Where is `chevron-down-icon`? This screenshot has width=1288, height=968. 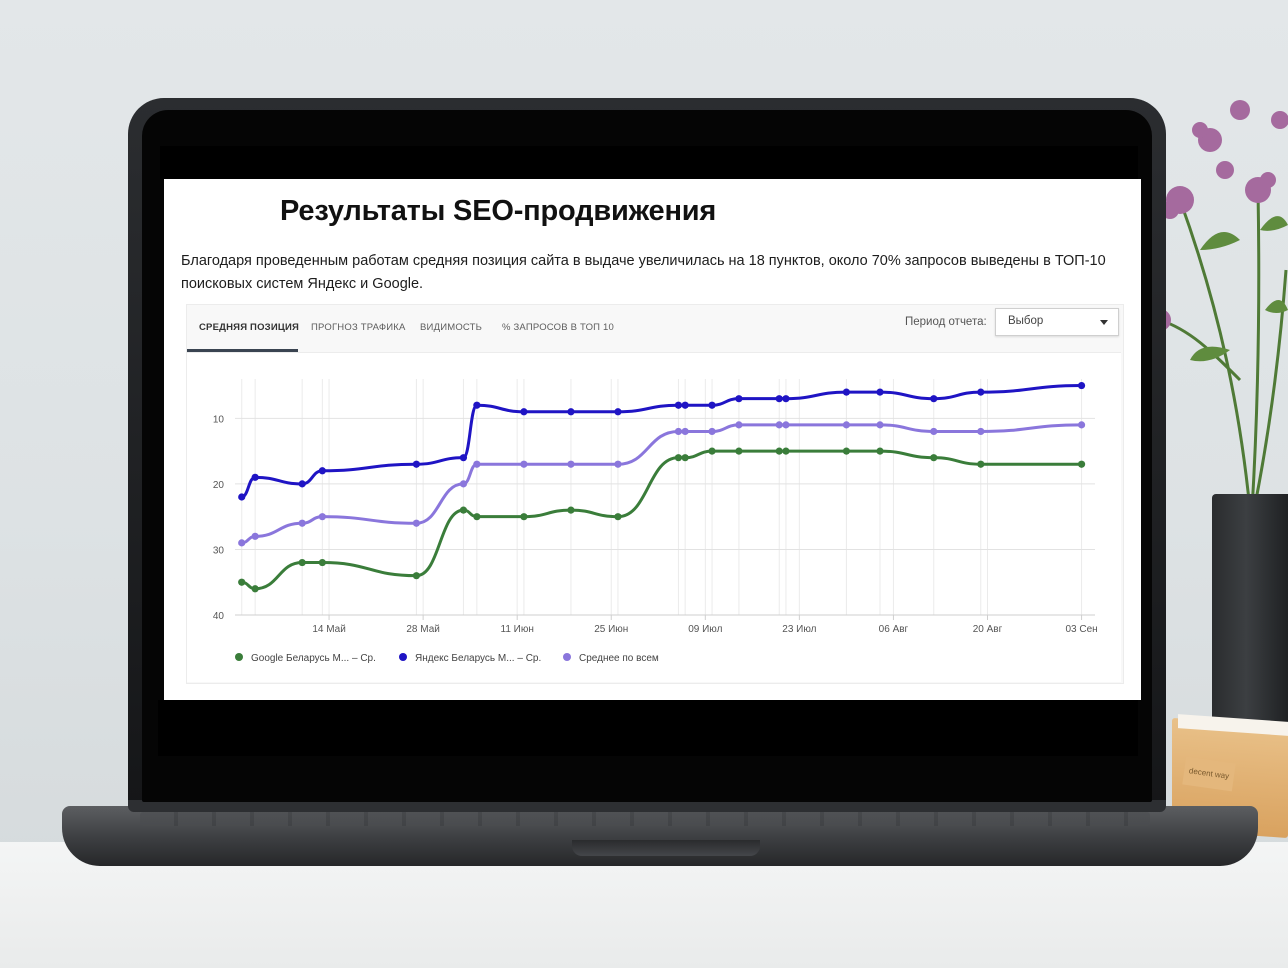 chevron-down-icon is located at coordinates (1104, 322).